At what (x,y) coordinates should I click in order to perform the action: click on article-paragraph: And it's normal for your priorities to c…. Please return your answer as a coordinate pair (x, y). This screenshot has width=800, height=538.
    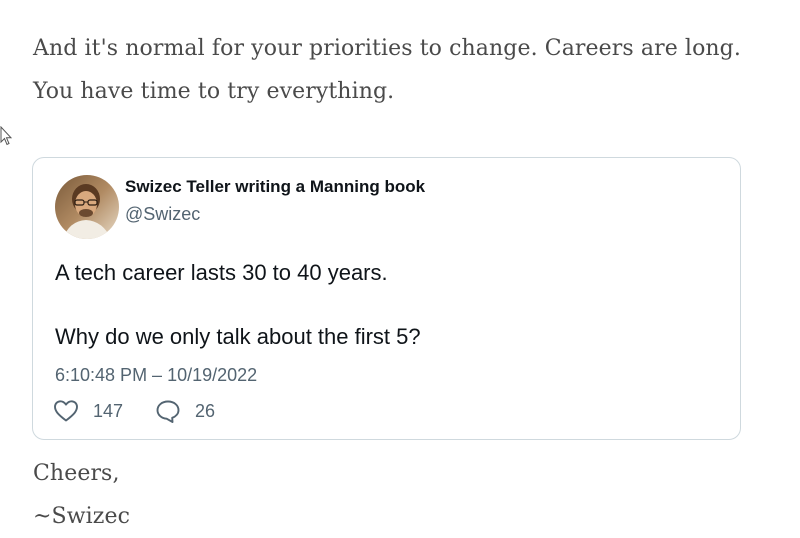
    Looking at the image, I should click on (387, 70).